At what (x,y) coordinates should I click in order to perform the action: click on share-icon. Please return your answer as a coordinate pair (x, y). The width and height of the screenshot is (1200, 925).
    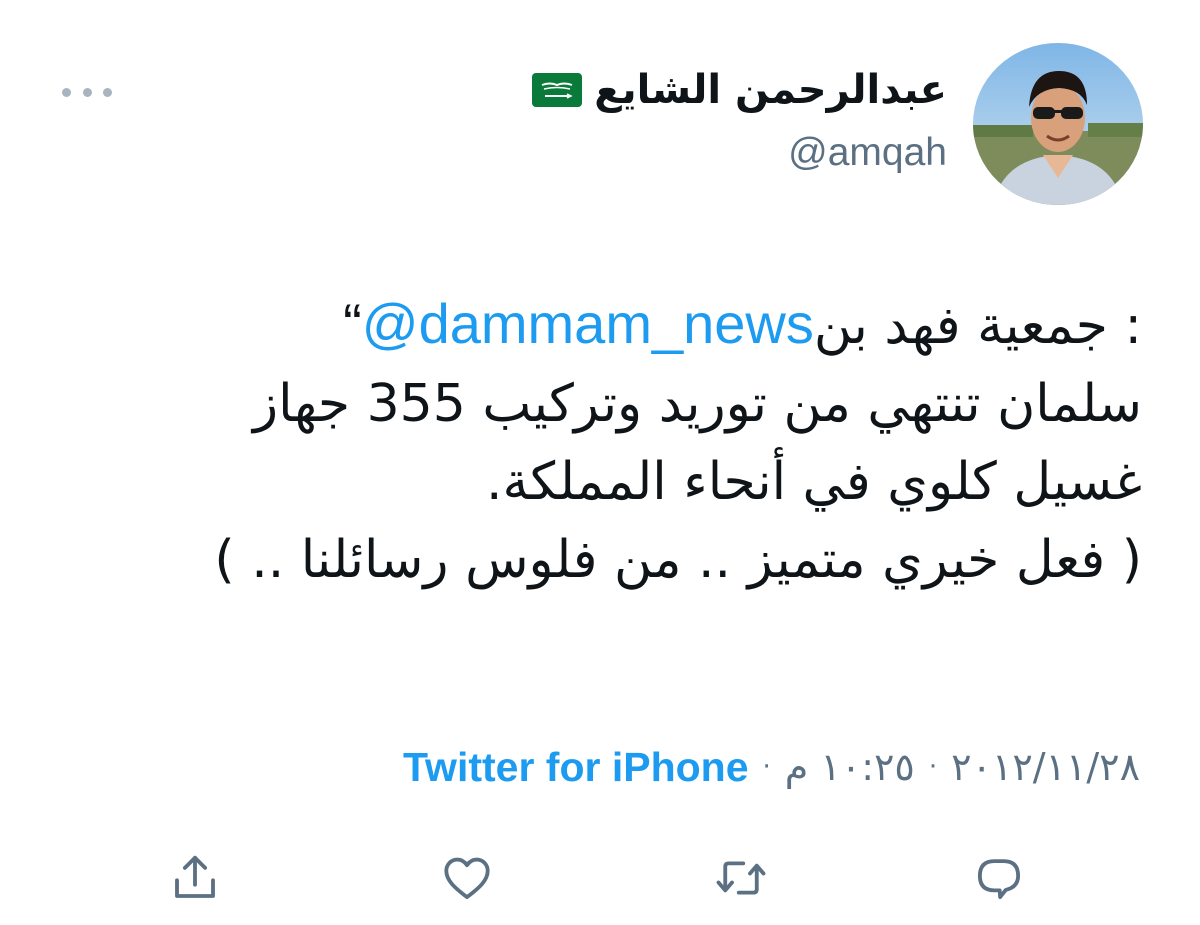
    Looking at the image, I should click on (195, 876).